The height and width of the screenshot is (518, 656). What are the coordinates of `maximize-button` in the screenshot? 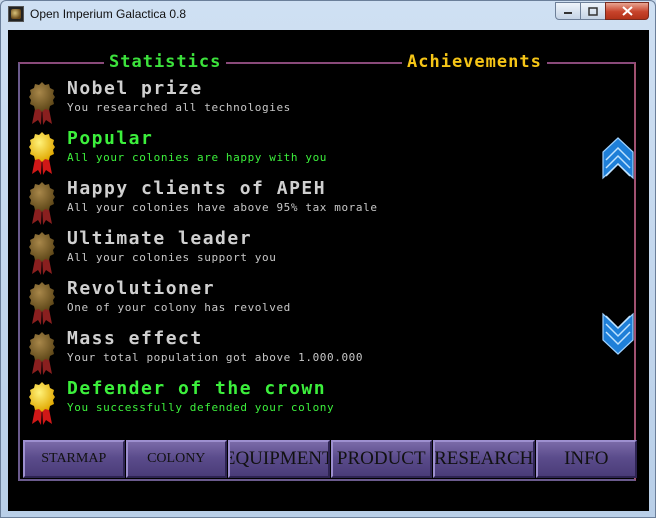 It's located at (593, 11).